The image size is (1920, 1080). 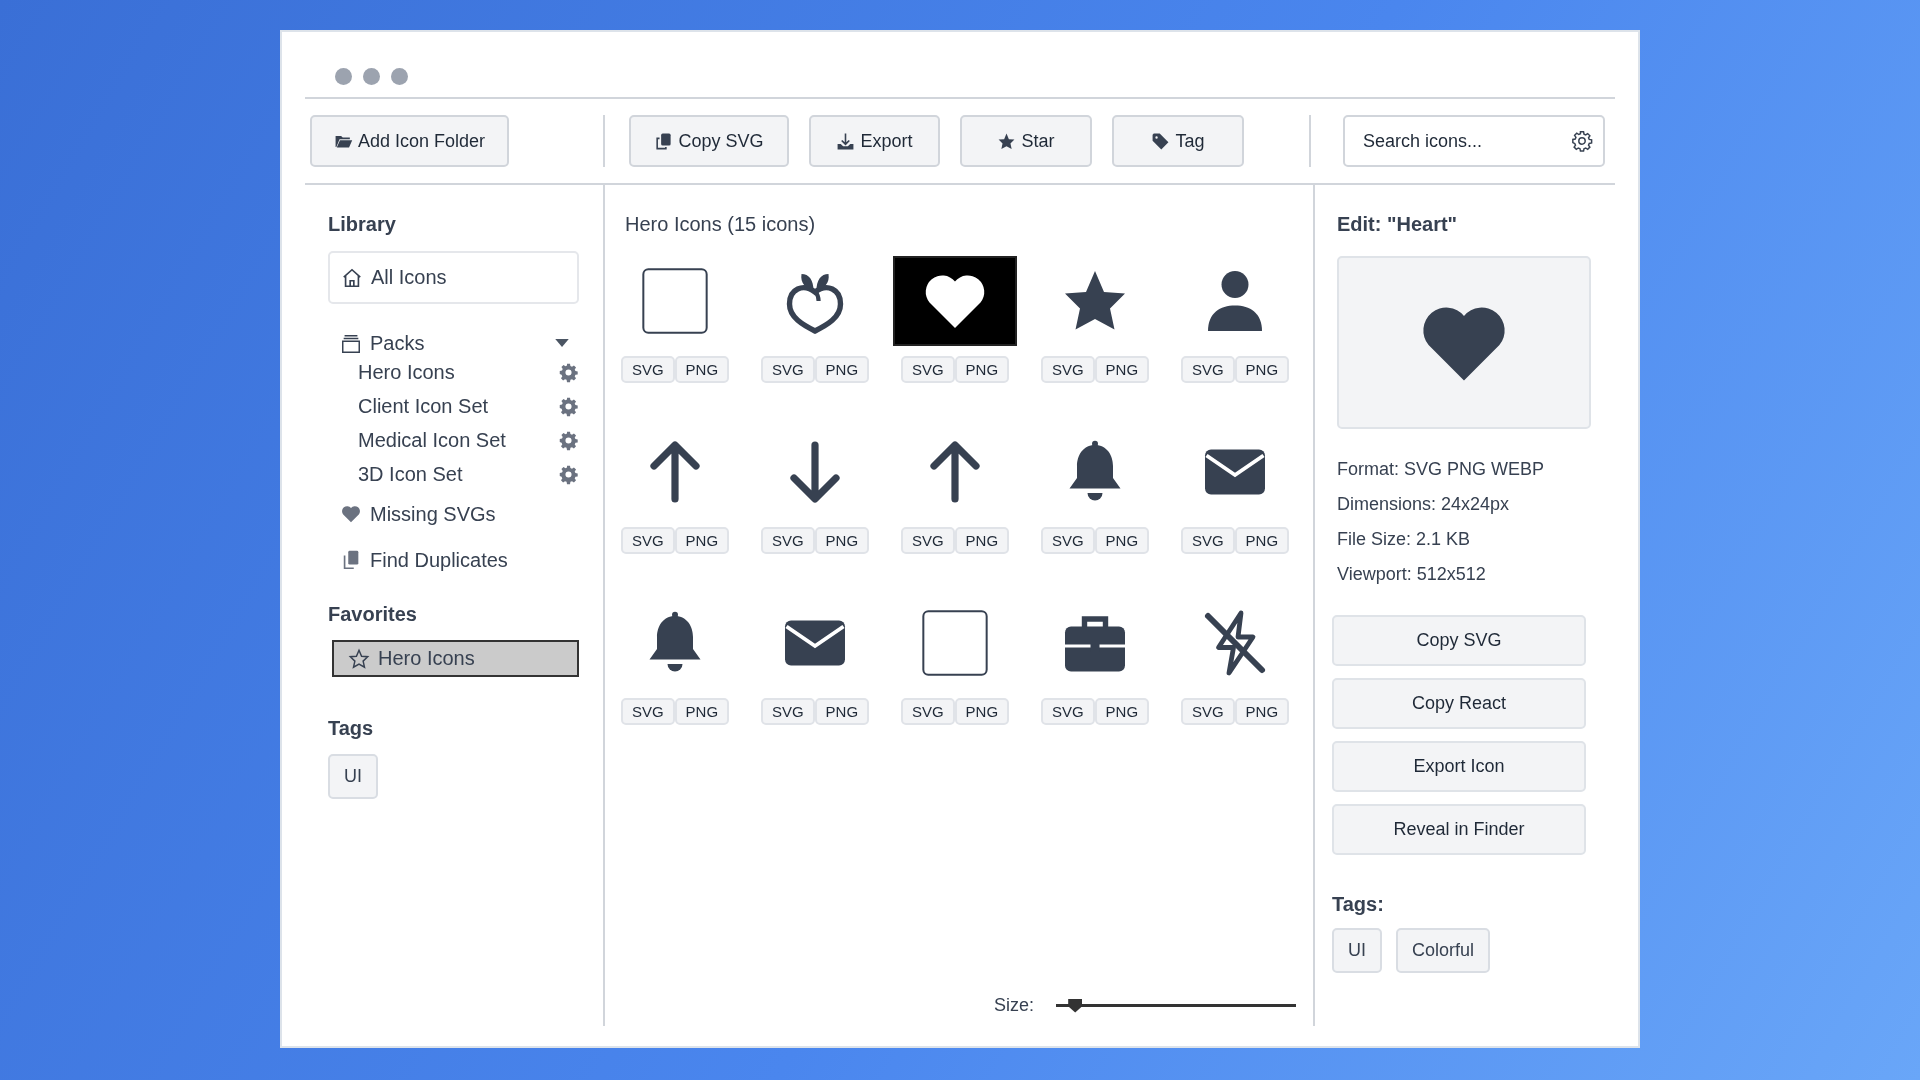 I want to click on pack-item: Client Icon Set, so click(x=423, y=406).